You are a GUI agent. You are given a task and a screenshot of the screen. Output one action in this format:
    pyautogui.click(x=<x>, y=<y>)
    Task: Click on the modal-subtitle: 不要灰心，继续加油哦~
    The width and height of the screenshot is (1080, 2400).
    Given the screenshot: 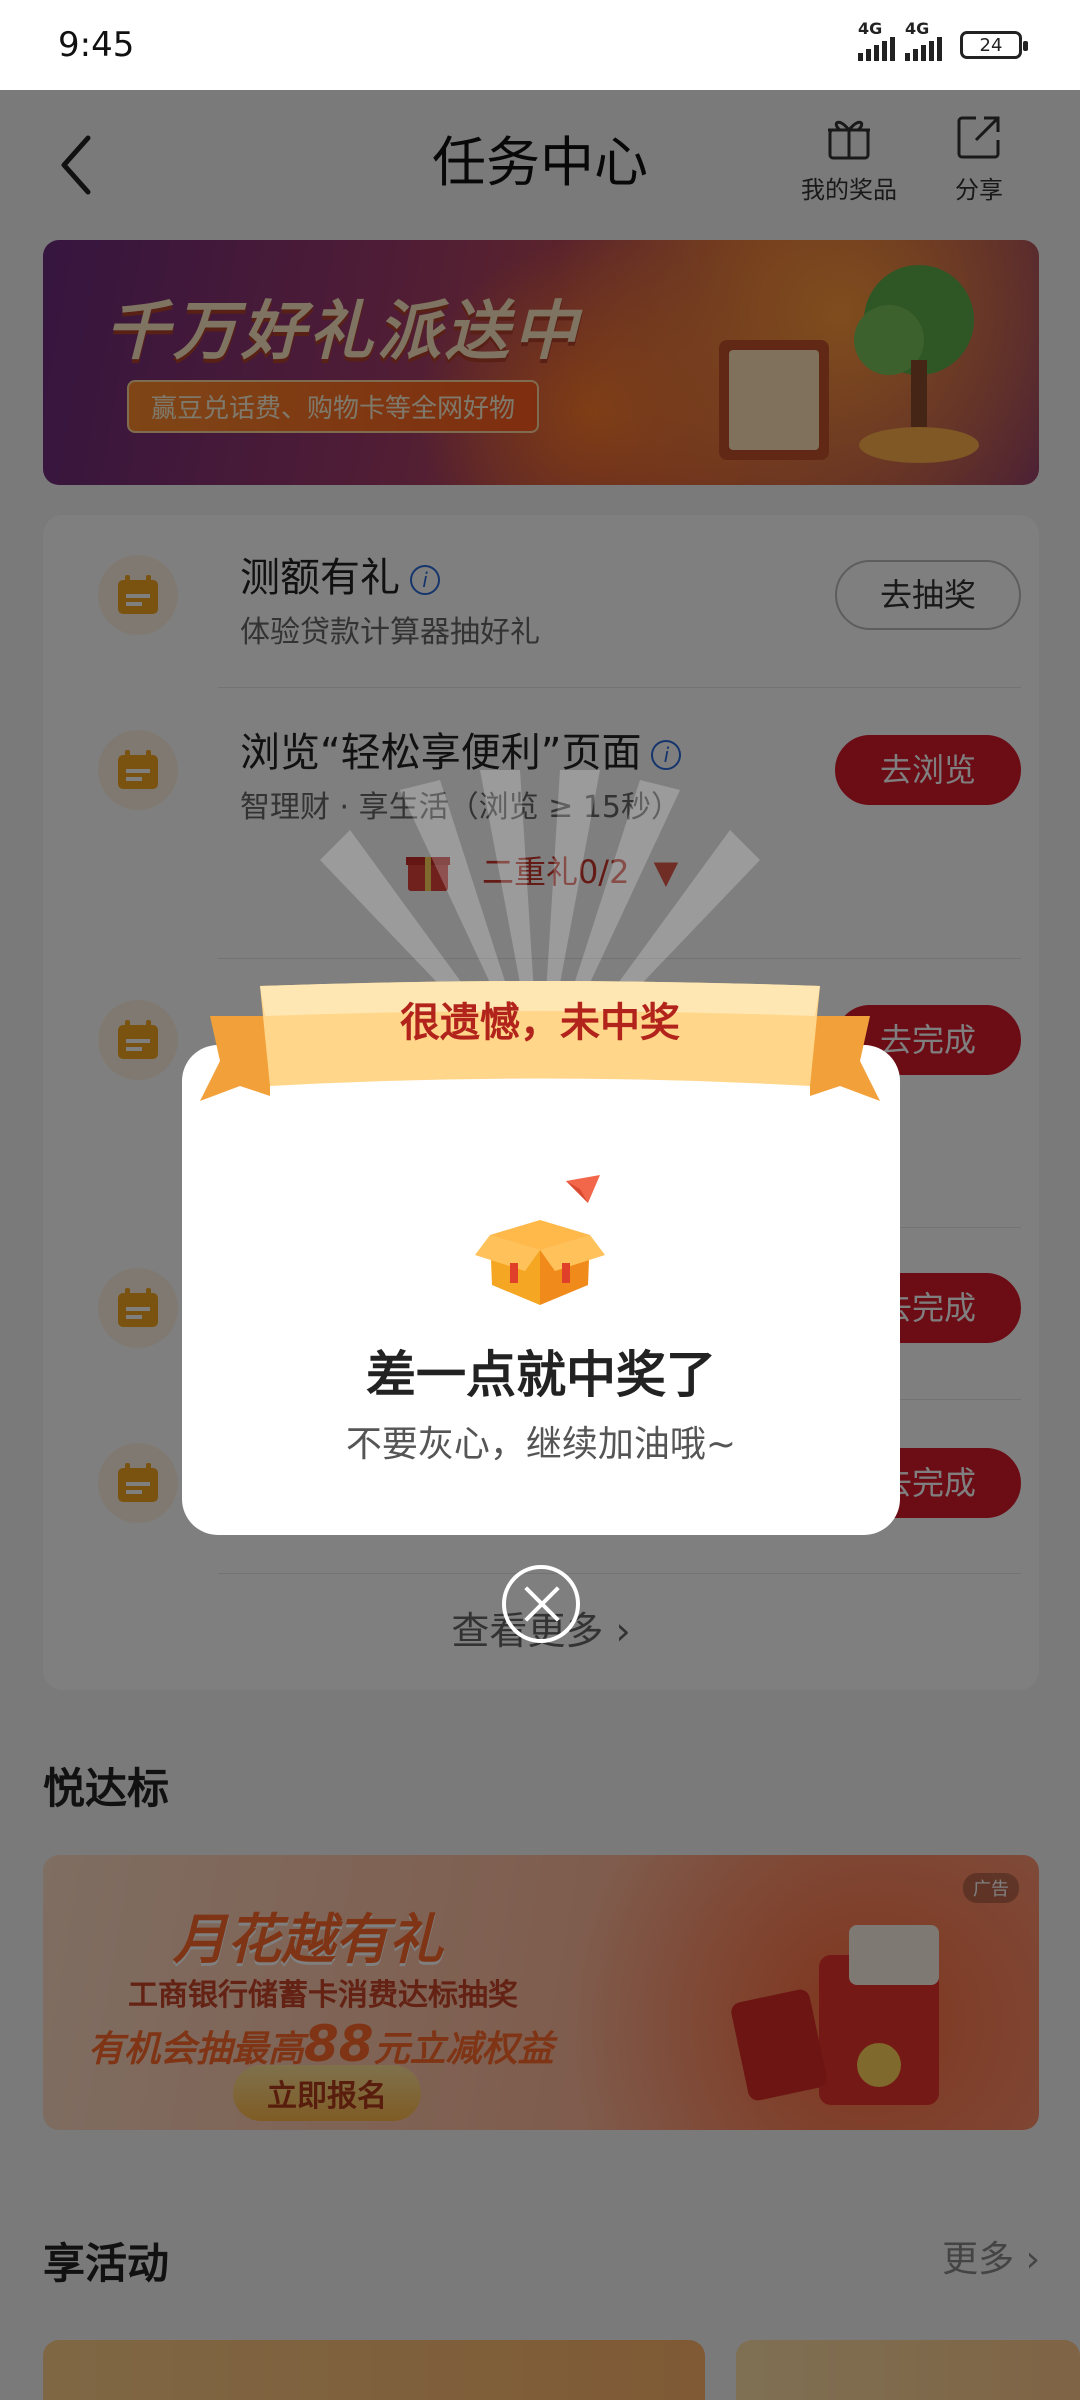 What is the action you would take?
    pyautogui.click(x=541, y=1444)
    